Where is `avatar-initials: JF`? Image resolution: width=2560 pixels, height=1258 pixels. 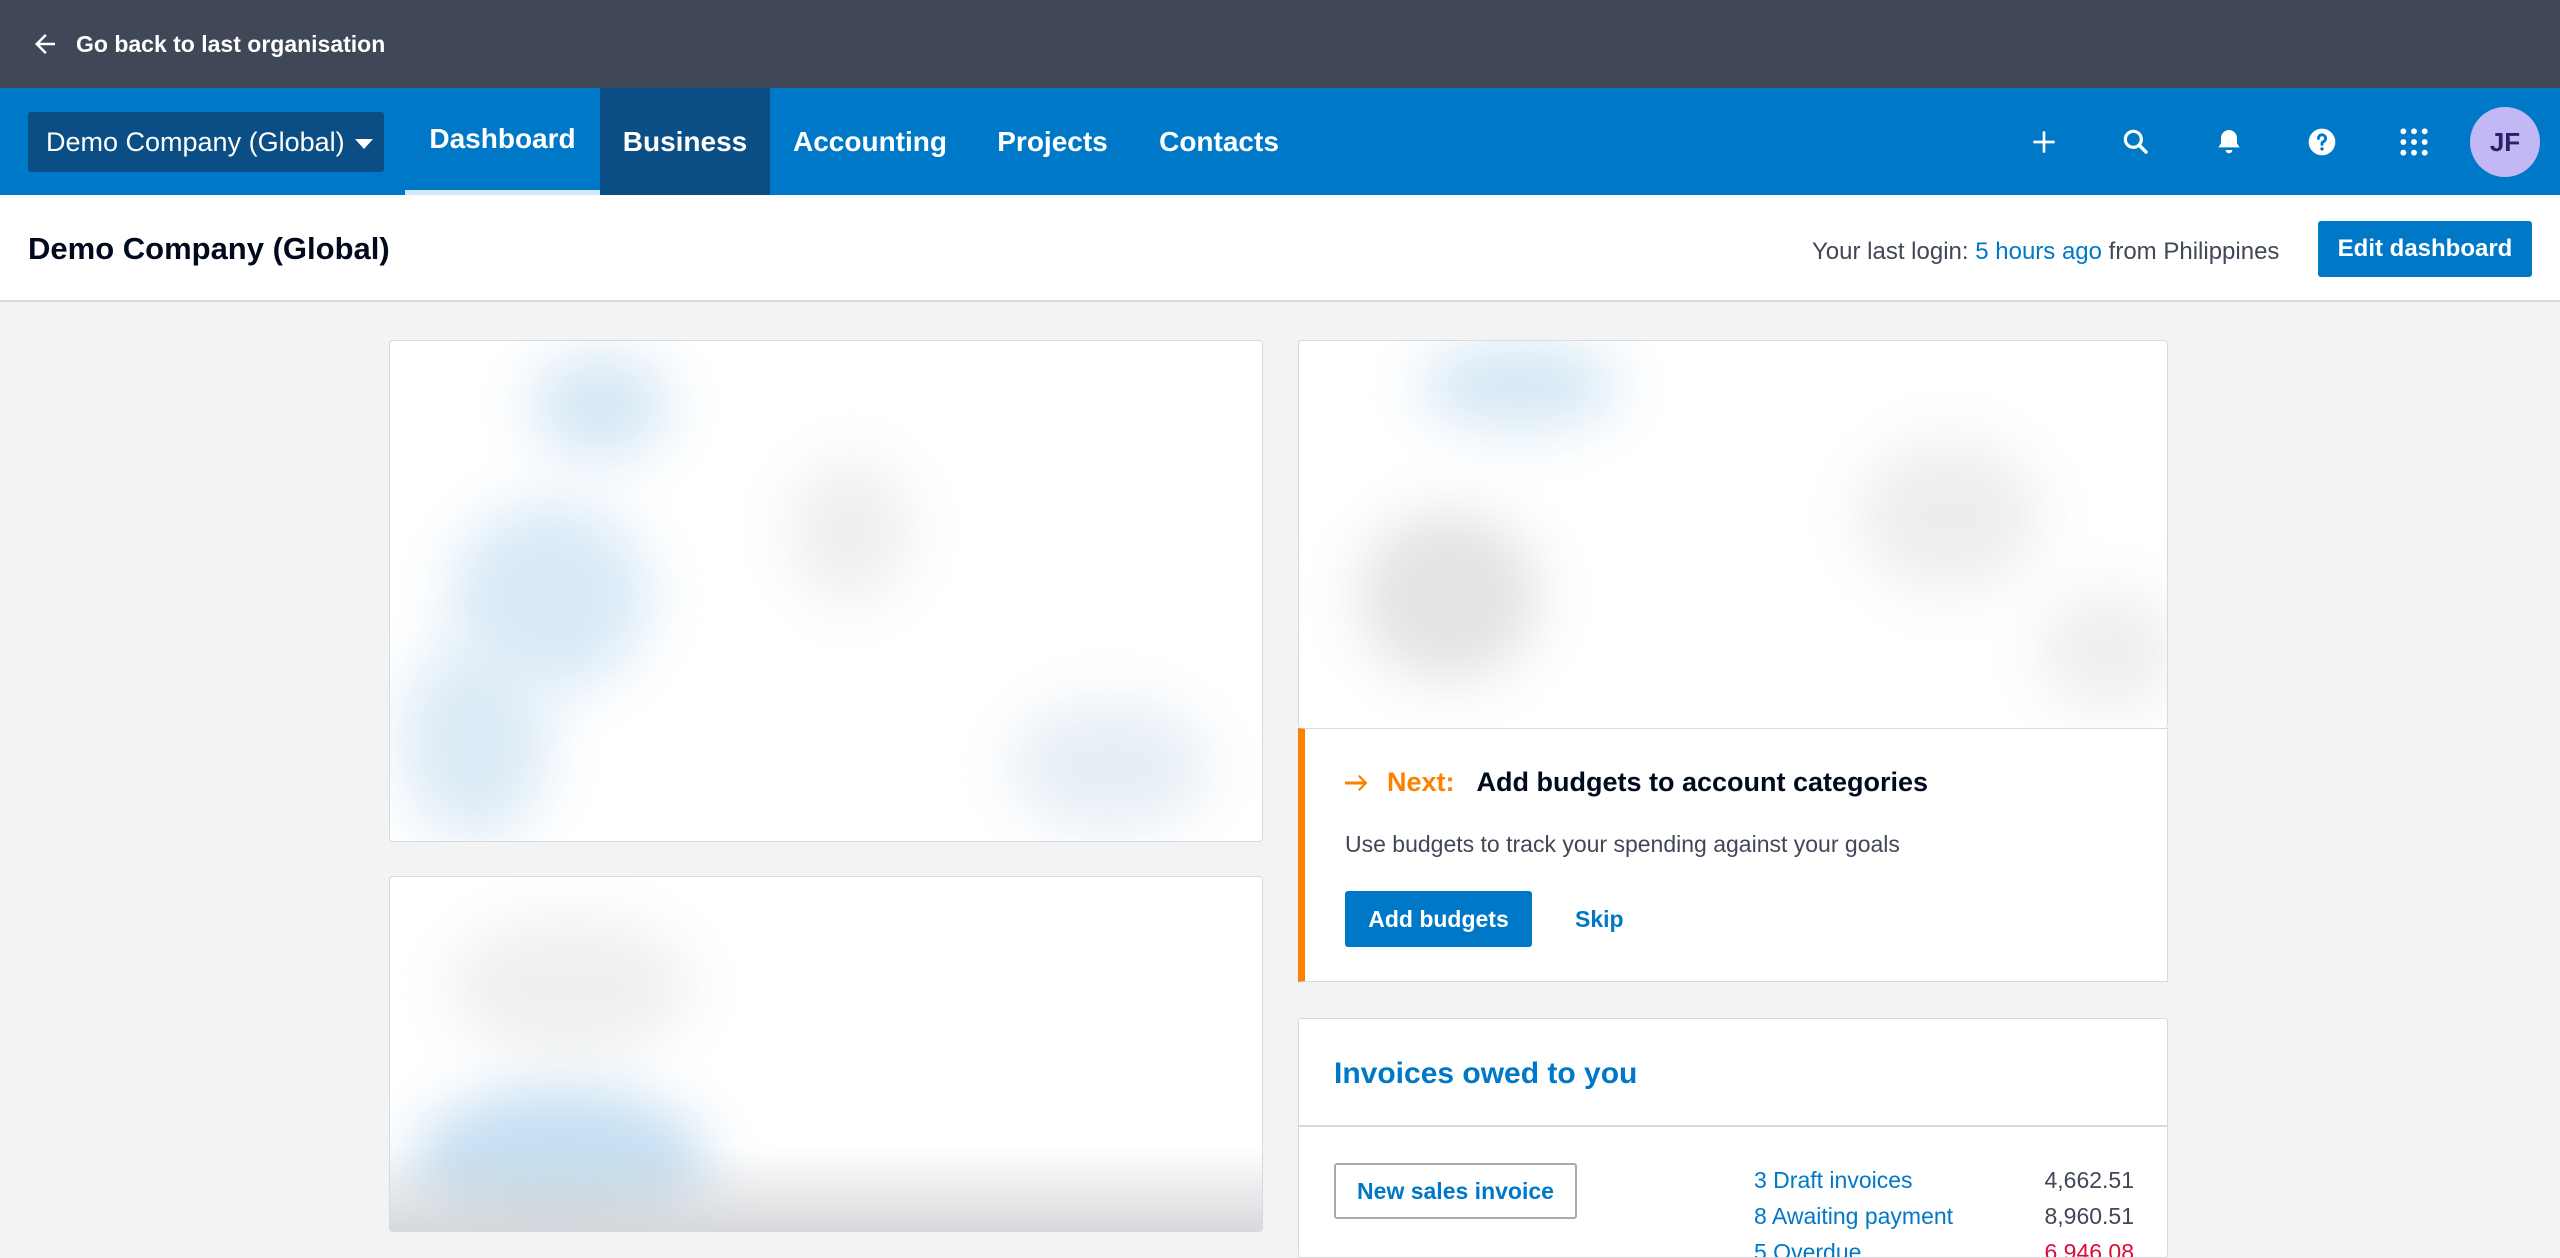 avatar-initials: JF is located at coordinates (2505, 141).